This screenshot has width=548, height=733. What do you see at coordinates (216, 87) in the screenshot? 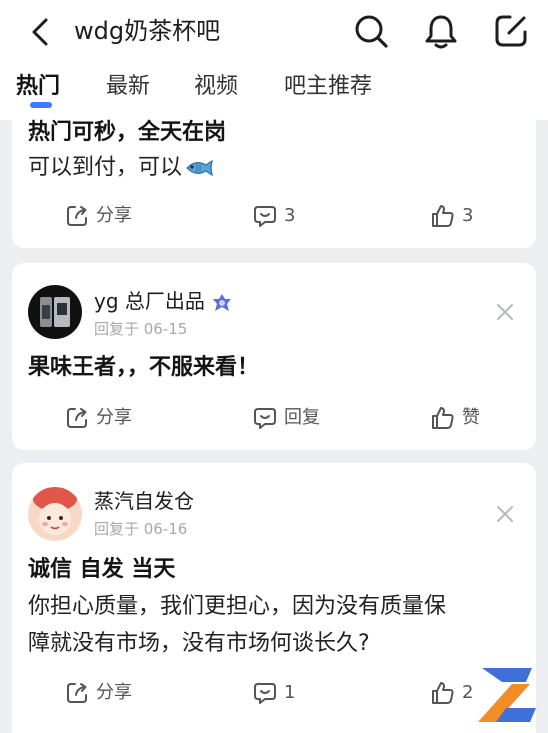
I see `tab-video: 视频` at bounding box center [216, 87].